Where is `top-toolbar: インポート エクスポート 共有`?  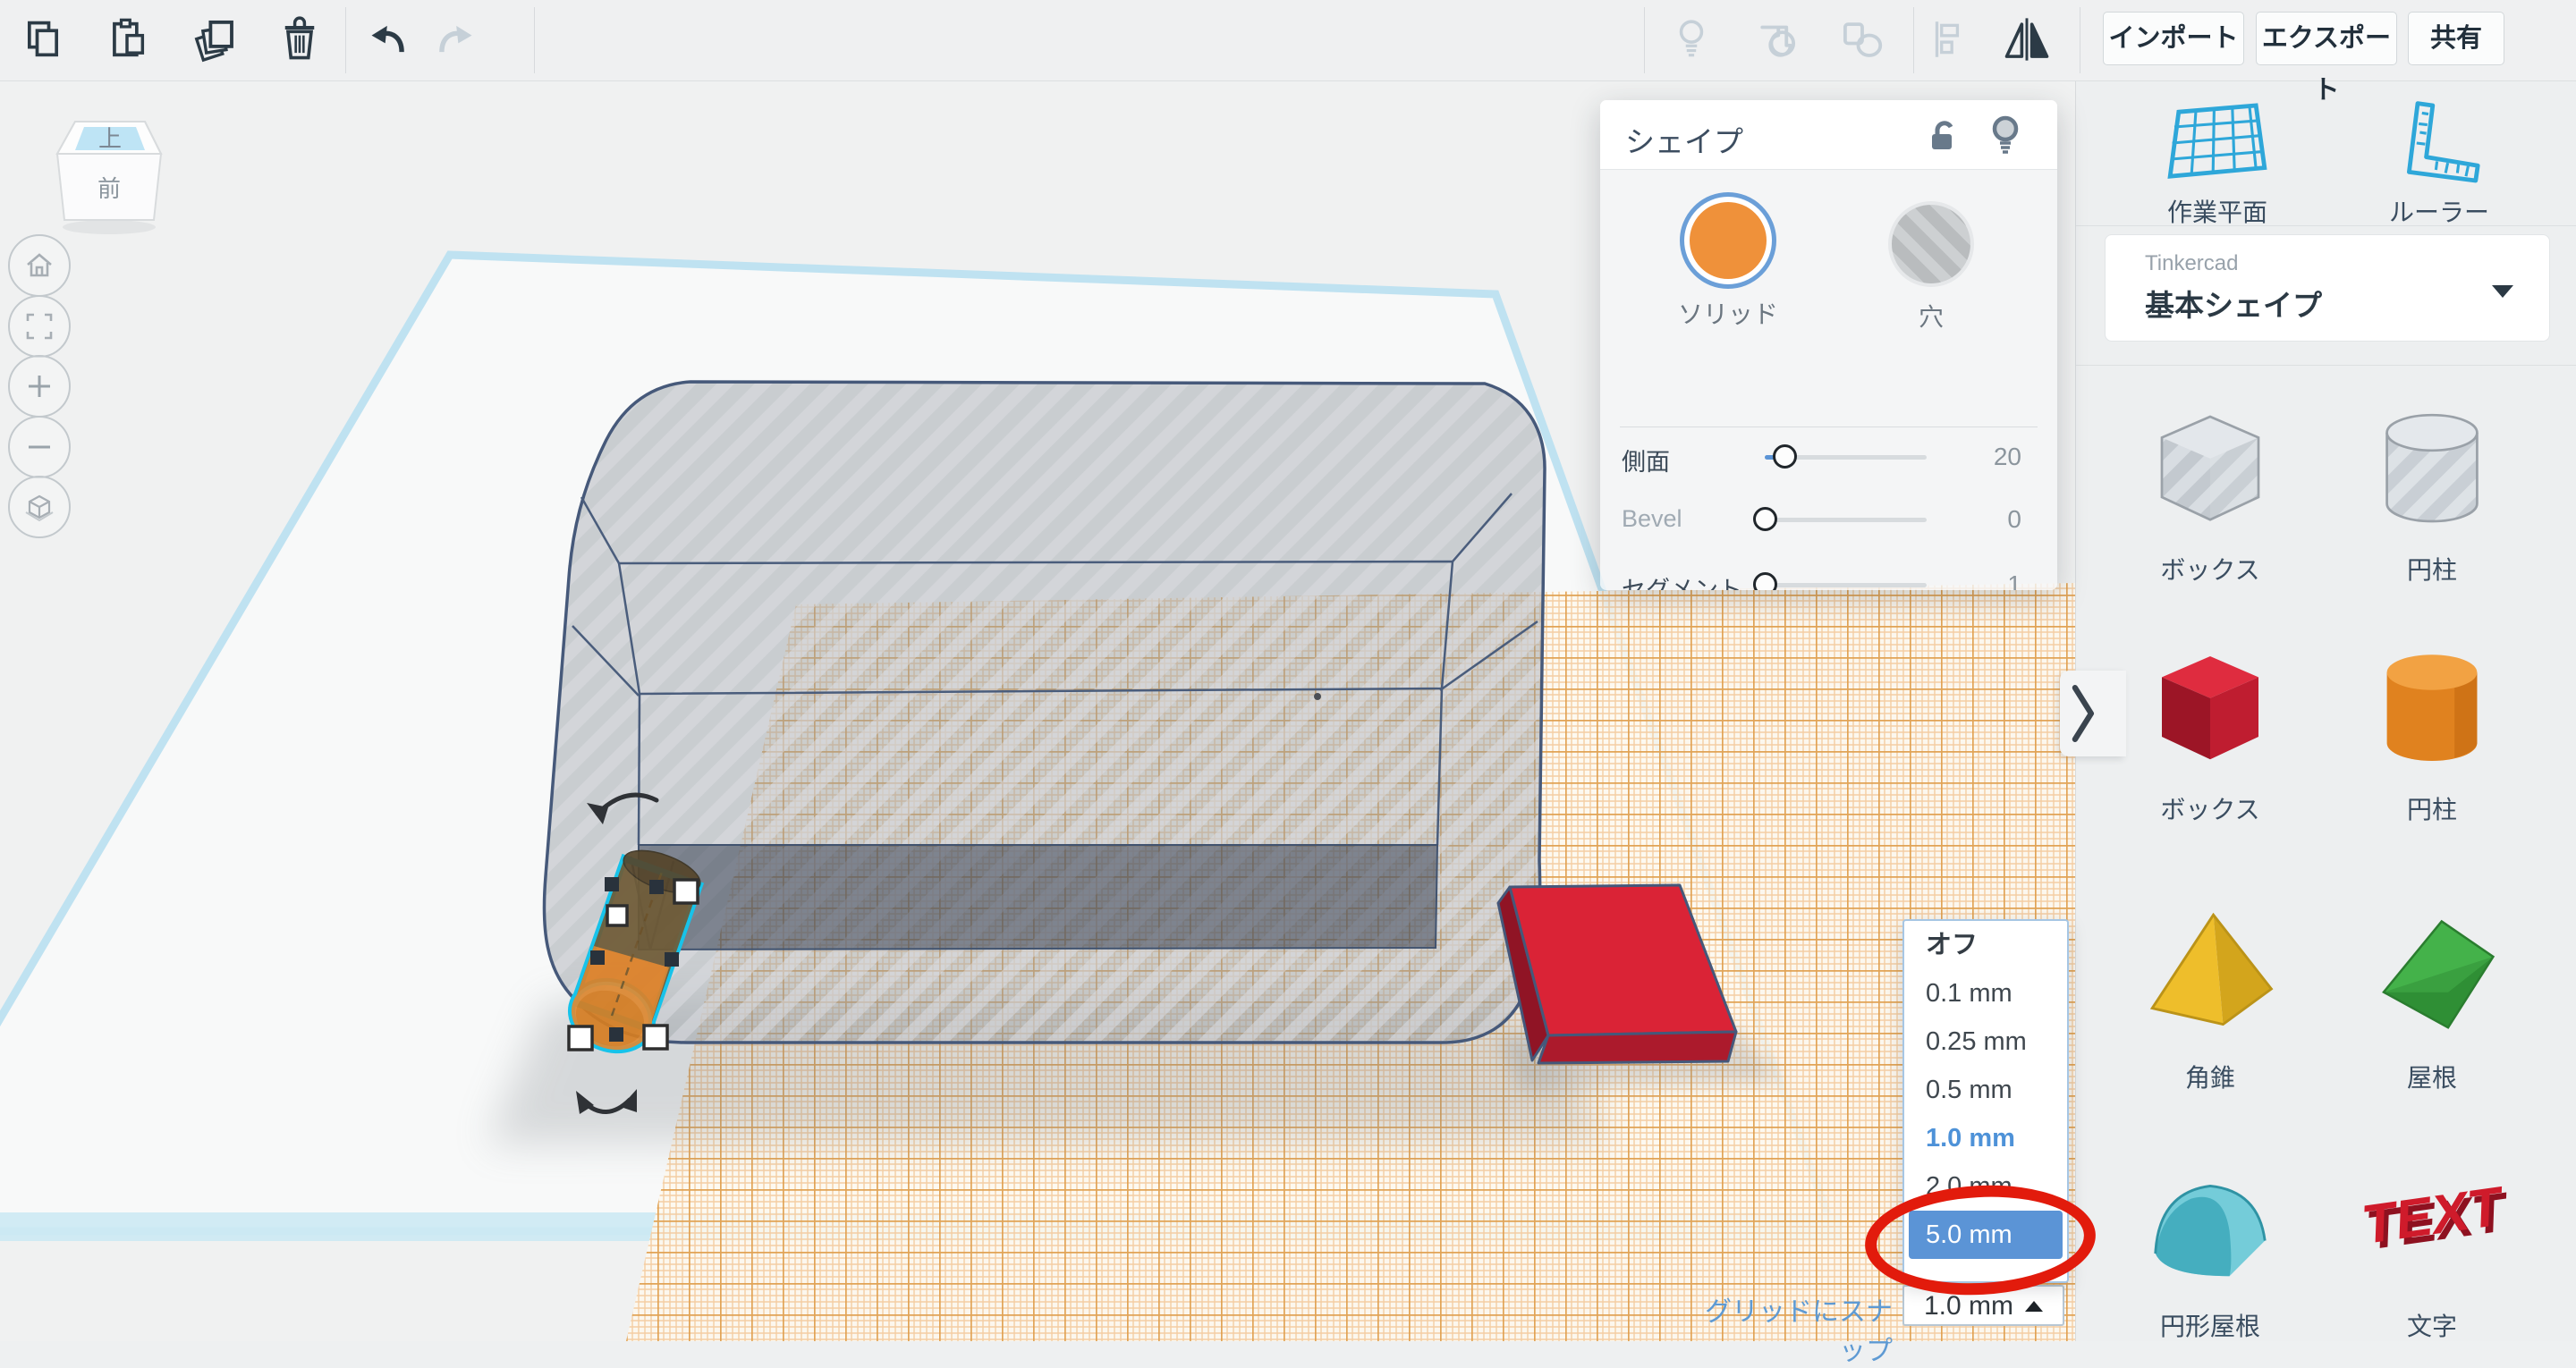
top-toolbar: インポート エクスポート 共有 is located at coordinates (1288, 53).